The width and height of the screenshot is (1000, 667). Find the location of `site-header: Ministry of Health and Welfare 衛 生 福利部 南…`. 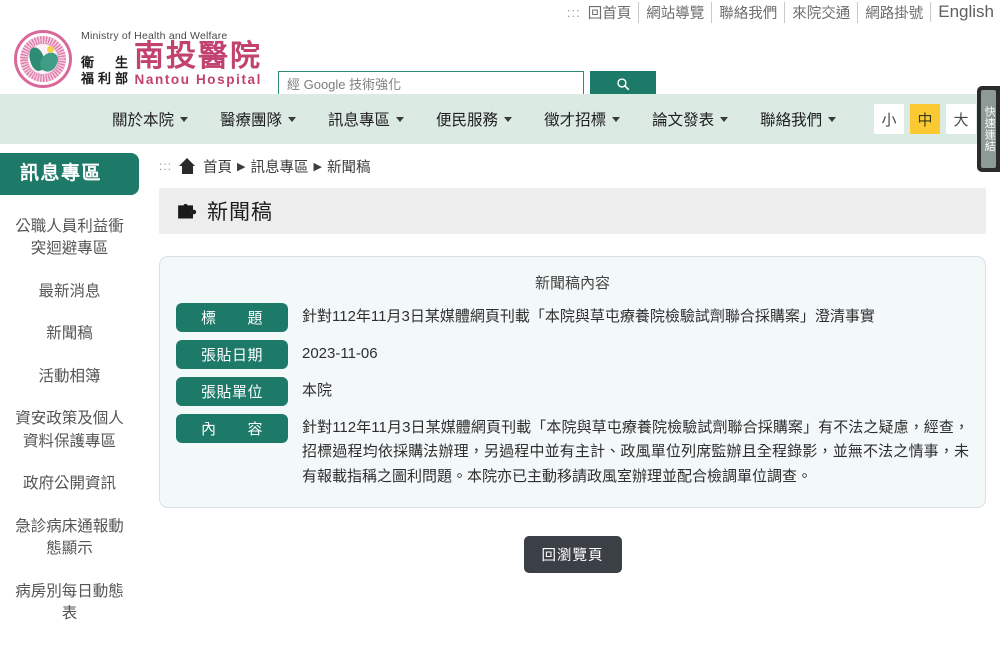

site-header: Ministry of Health and Welfare 衛 生 福利部 南… is located at coordinates (500, 60).